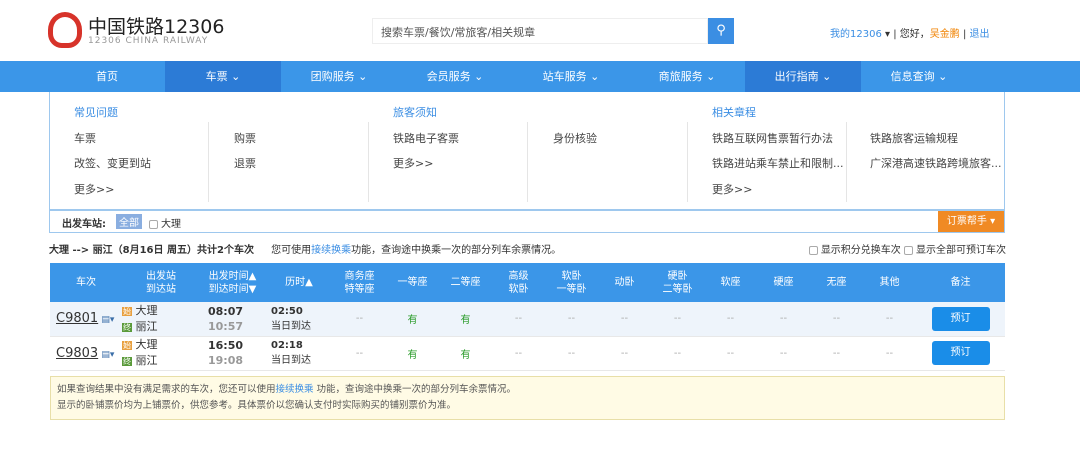  I want to click on booking-helper-button: 订票帮手 ▾, so click(971, 221).